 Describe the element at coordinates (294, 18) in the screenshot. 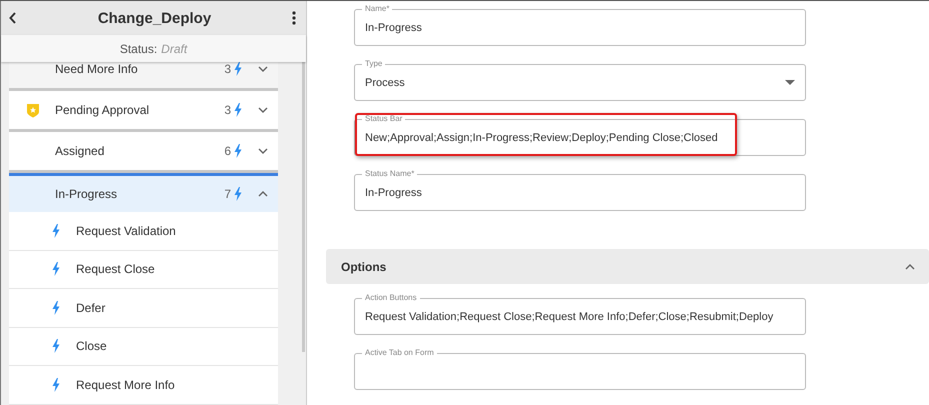

I see `more-menu-icon` at that location.